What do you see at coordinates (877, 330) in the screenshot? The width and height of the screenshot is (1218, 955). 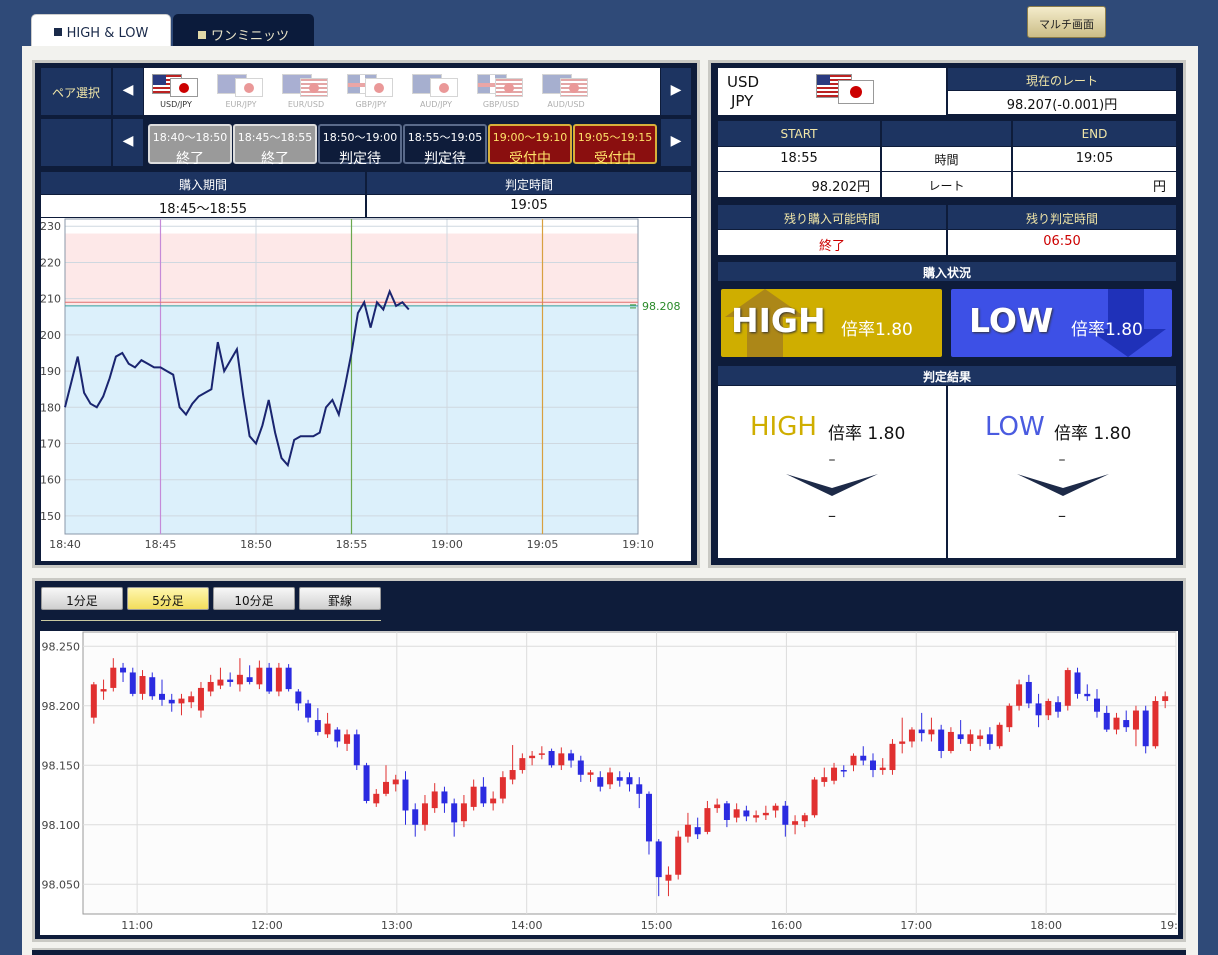 I see `high-button-rate: 倍率1.80` at bounding box center [877, 330].